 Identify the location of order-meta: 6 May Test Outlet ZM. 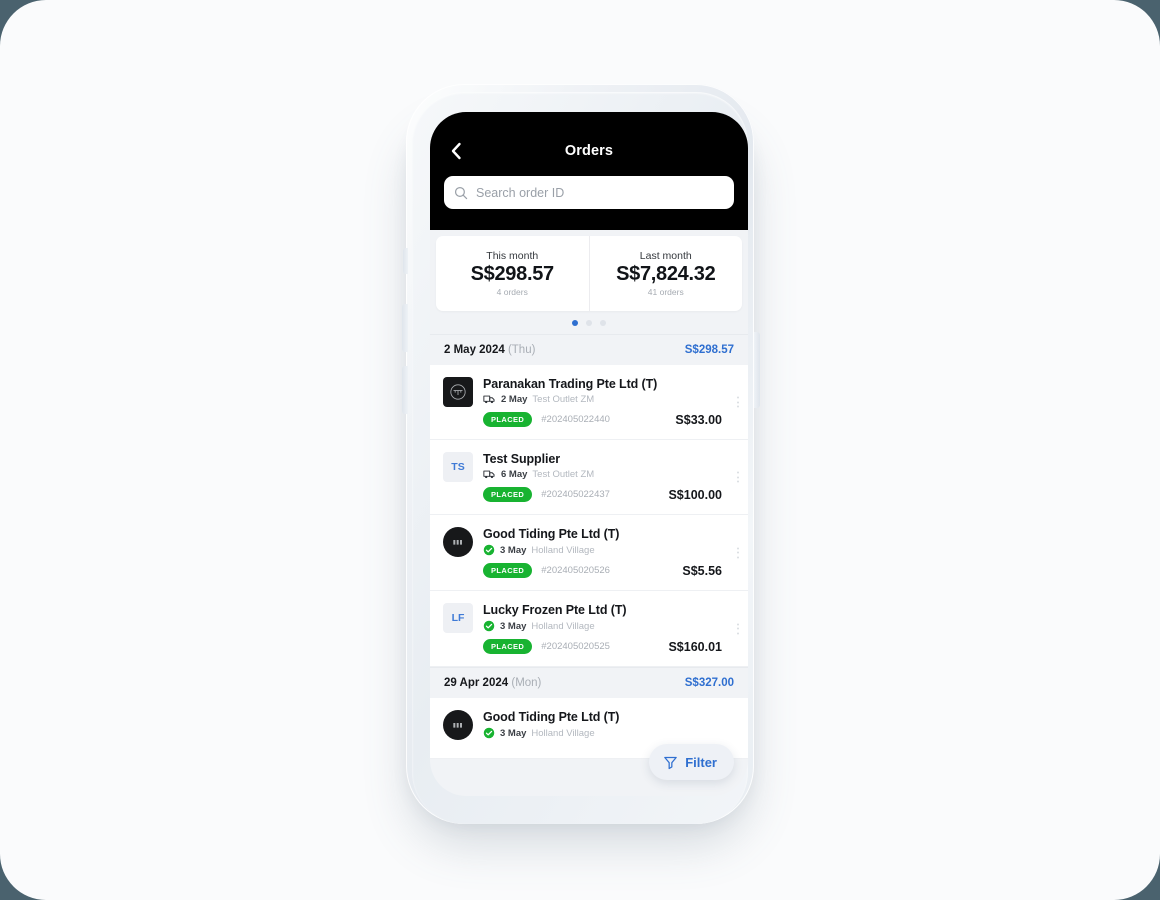
(610, 474).